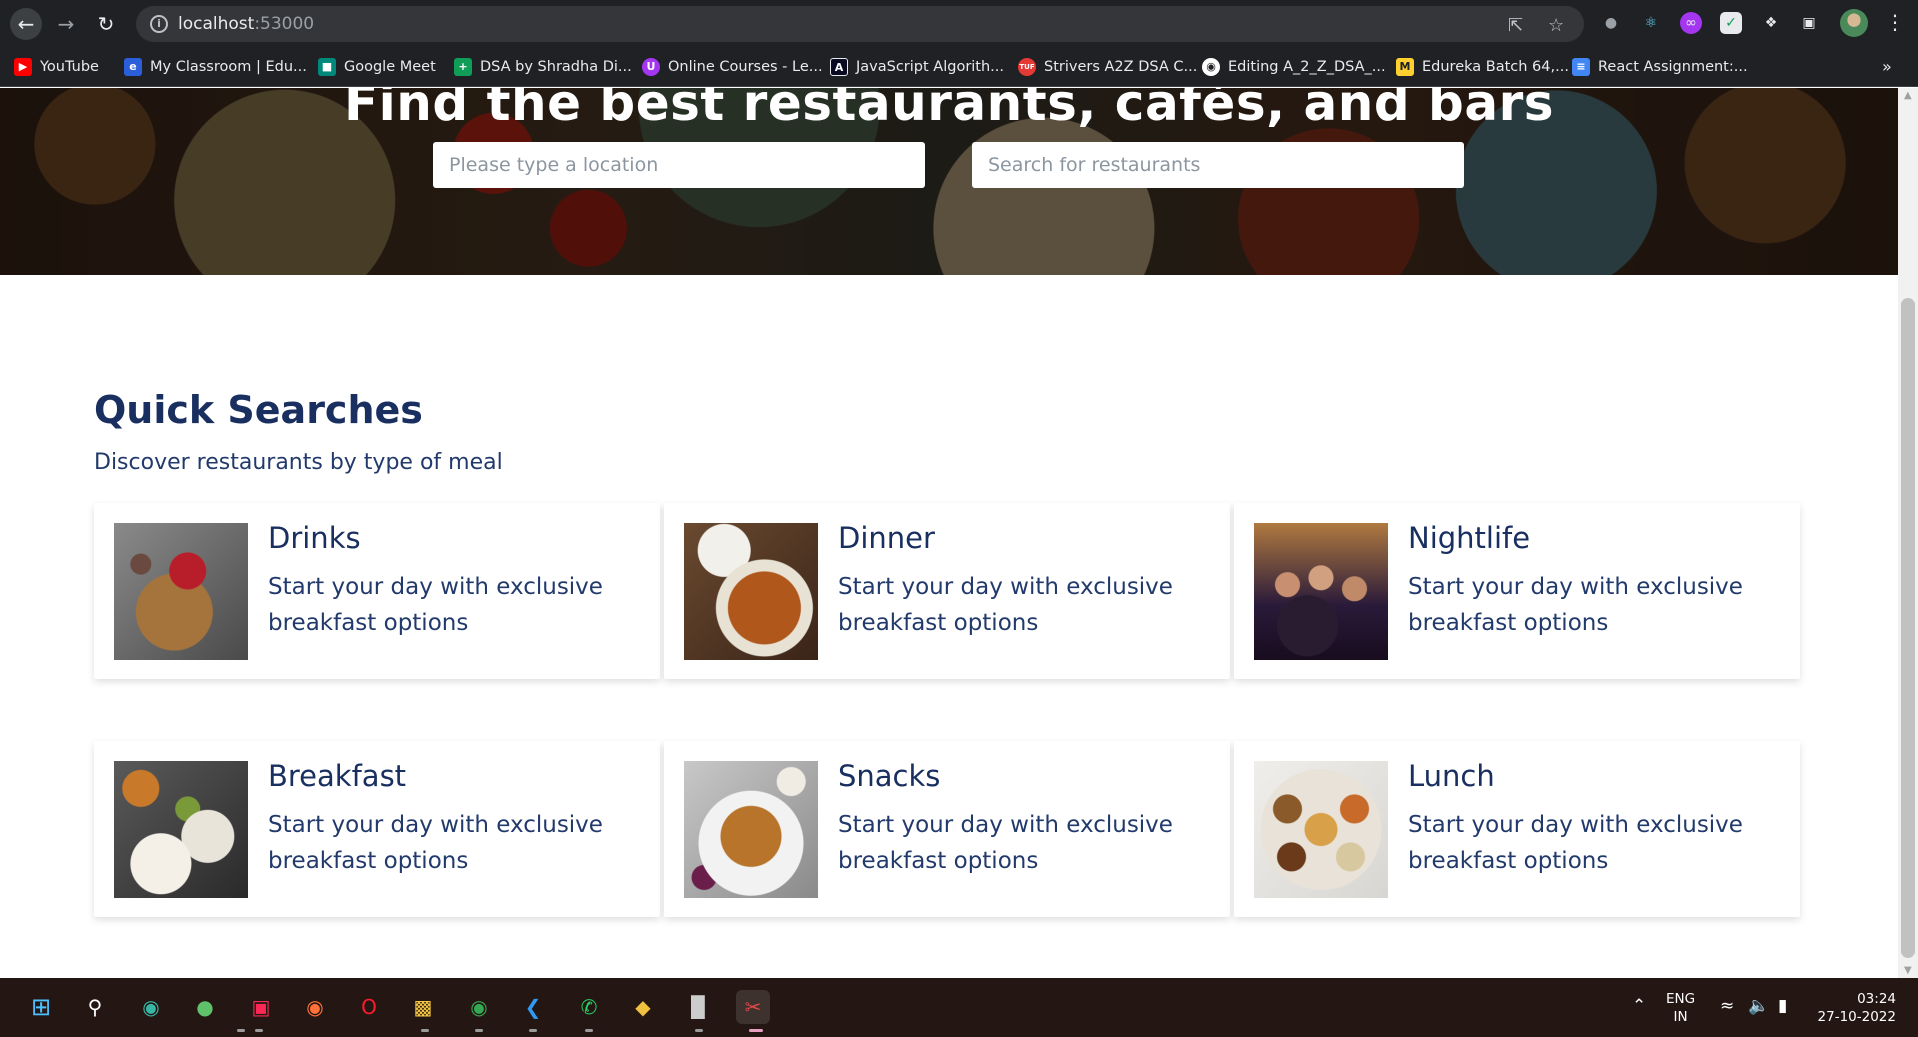 This screenshot has width=1918, height=1037. What do you see at coordinates (159, 24) in the screenshot?
I see `site-info-icon: i` at bounding box center [159, 24].